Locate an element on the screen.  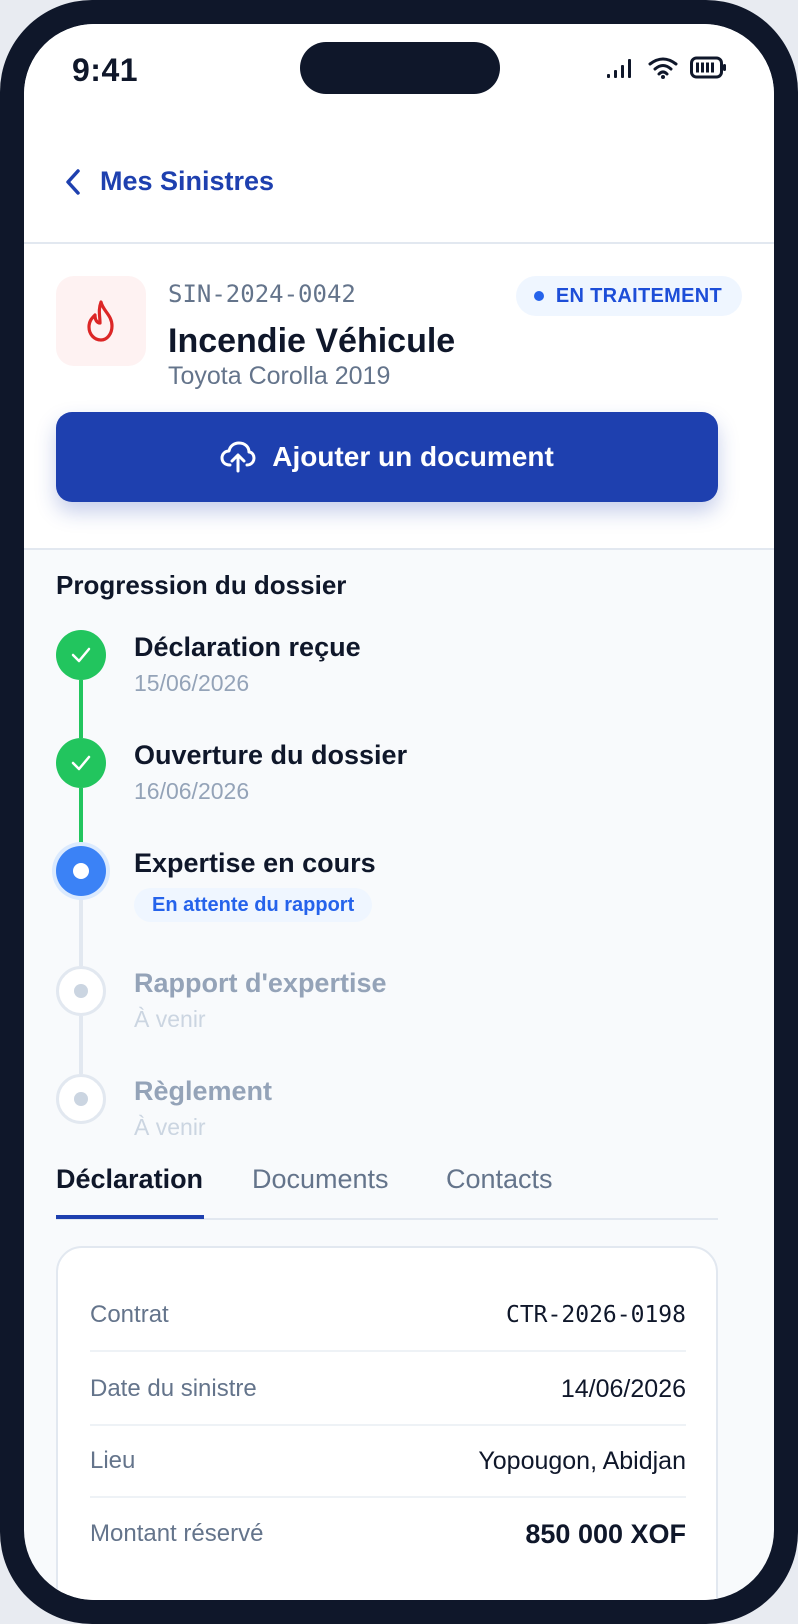
detail-row-amount: Montant réservé 850 000 XOF is located at coordinates (388, 1534).